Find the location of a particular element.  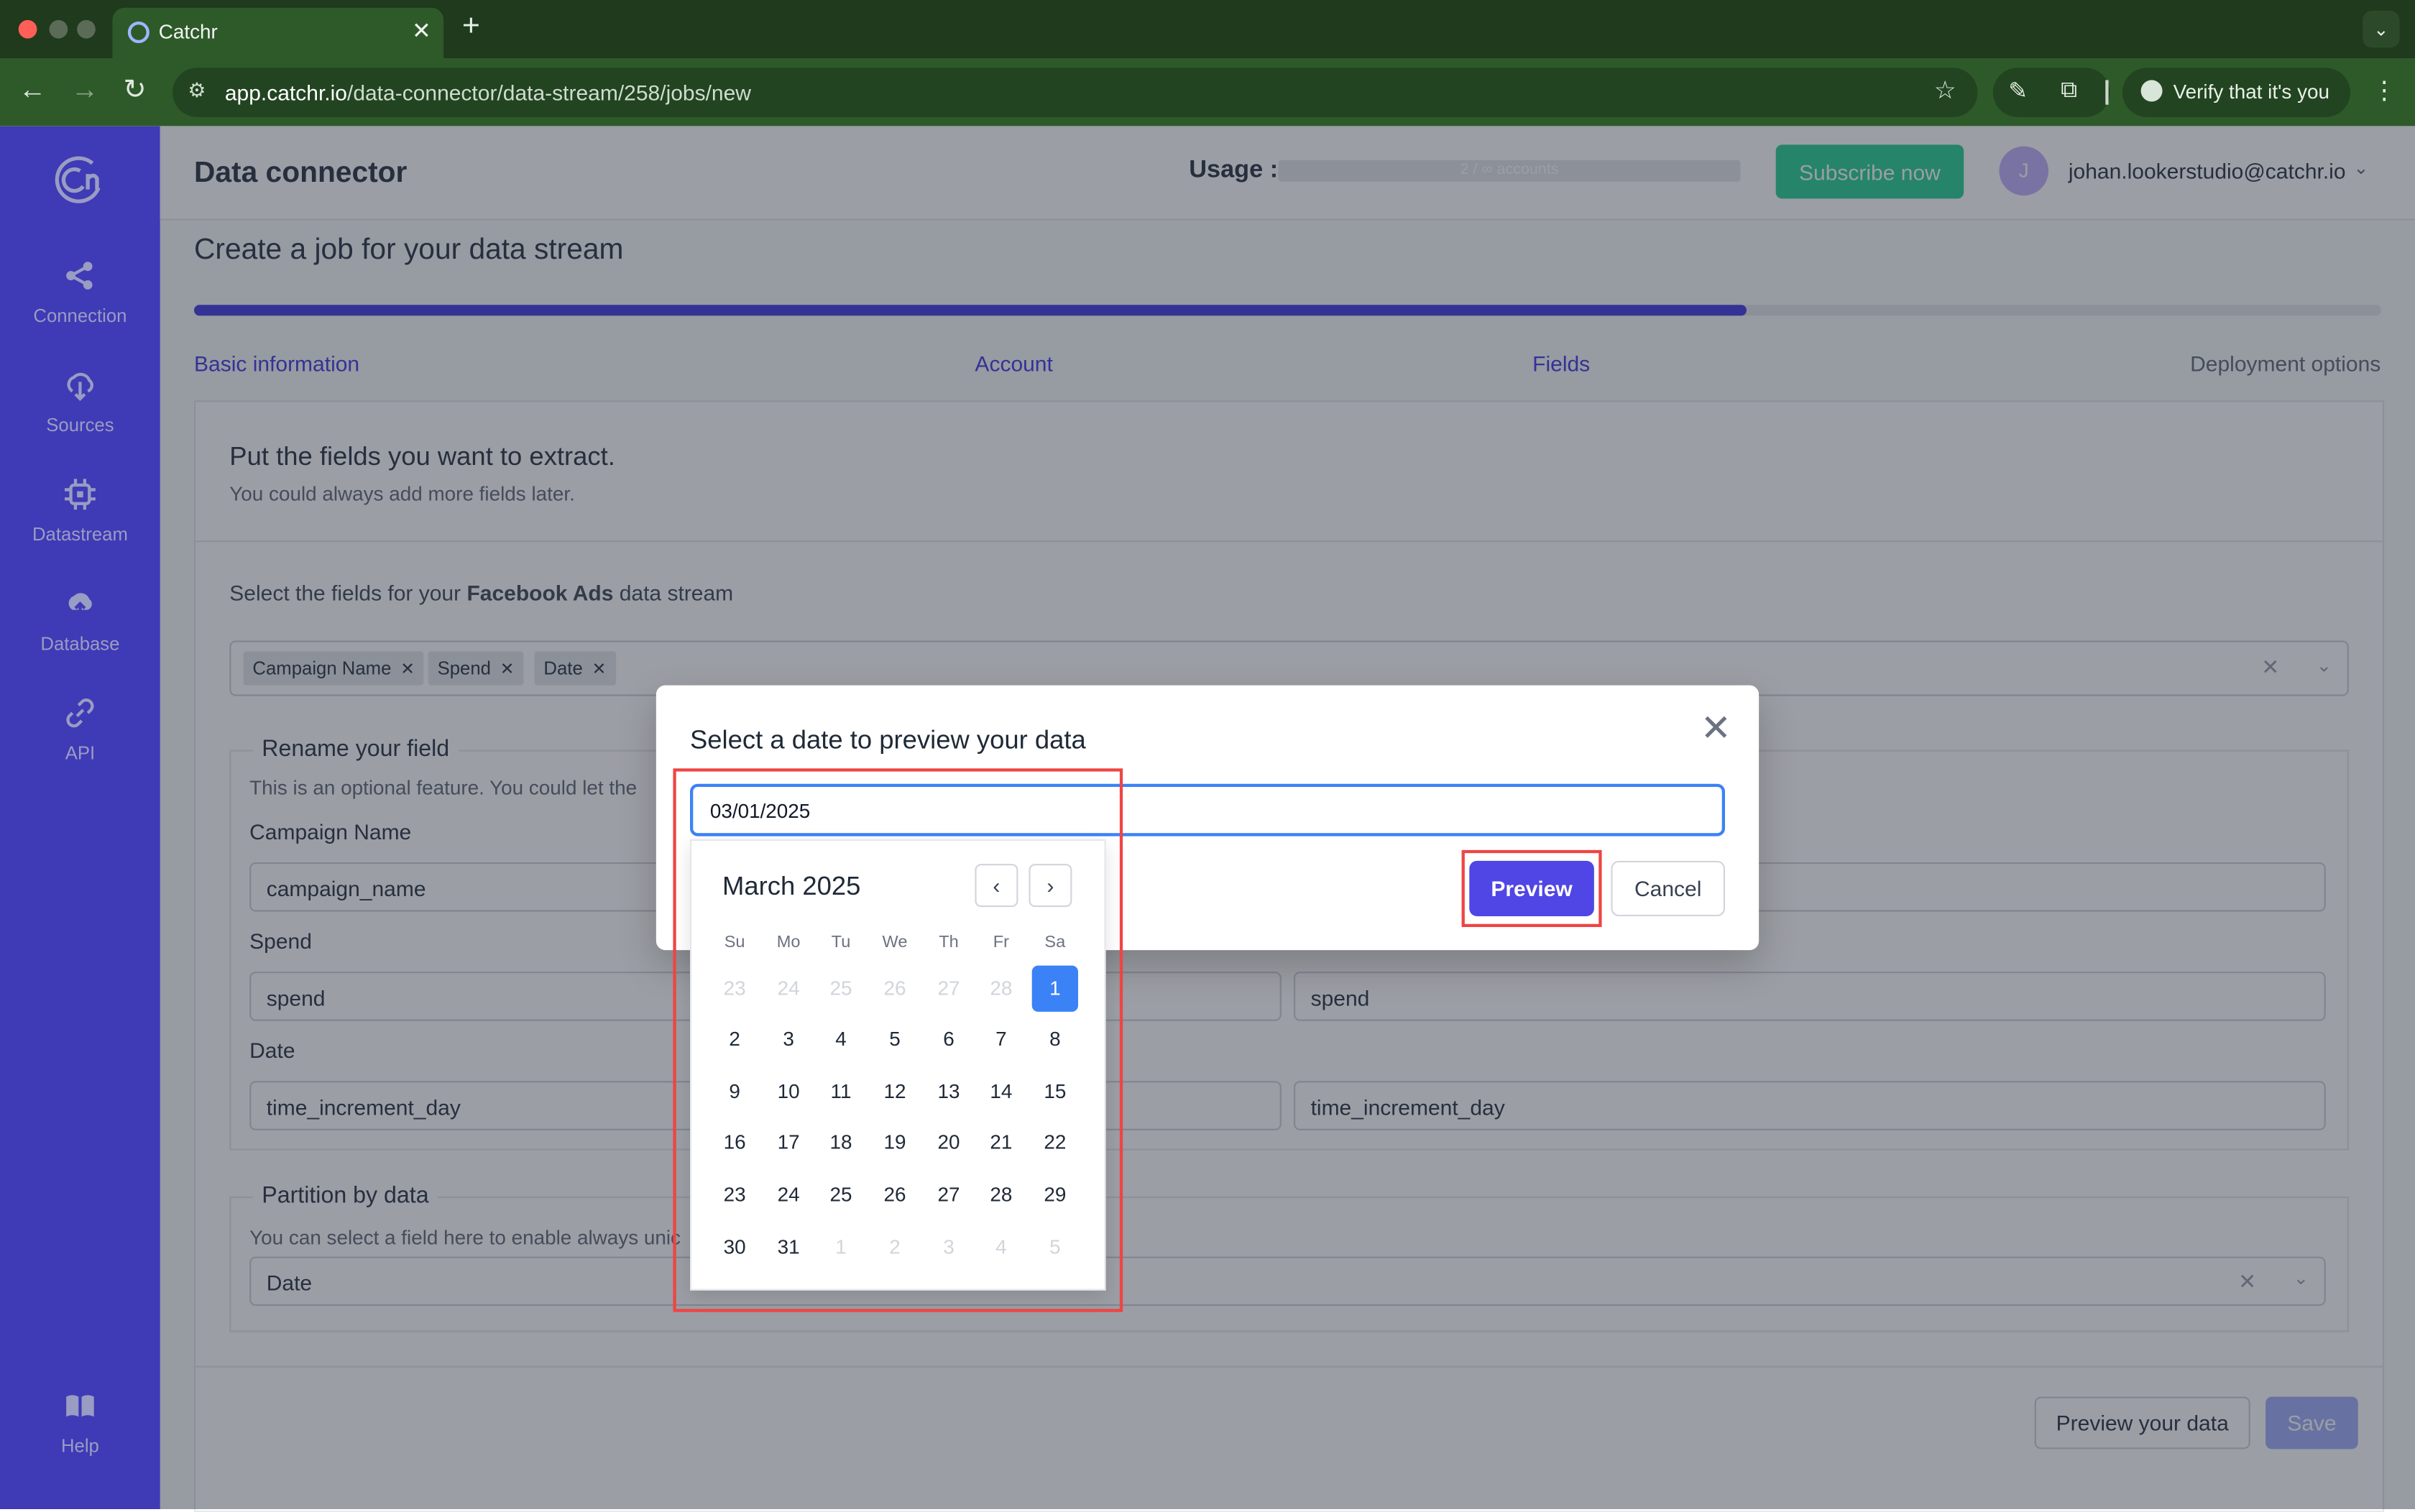

calendar-day: 22 is located at coordinates (1055, 1143).